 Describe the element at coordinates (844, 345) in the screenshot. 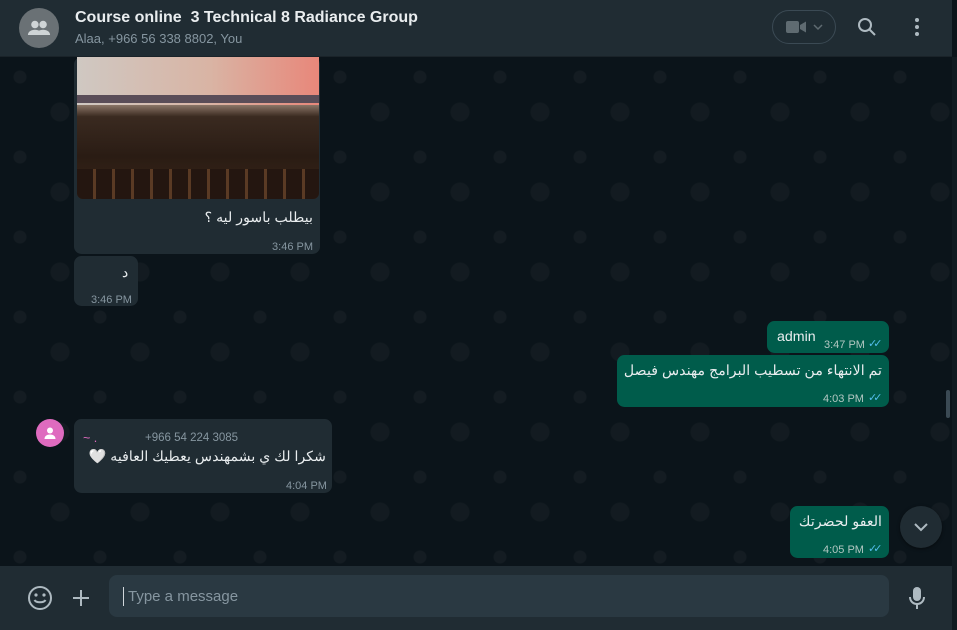

I see `message-time: 3:47 PM` at that location.